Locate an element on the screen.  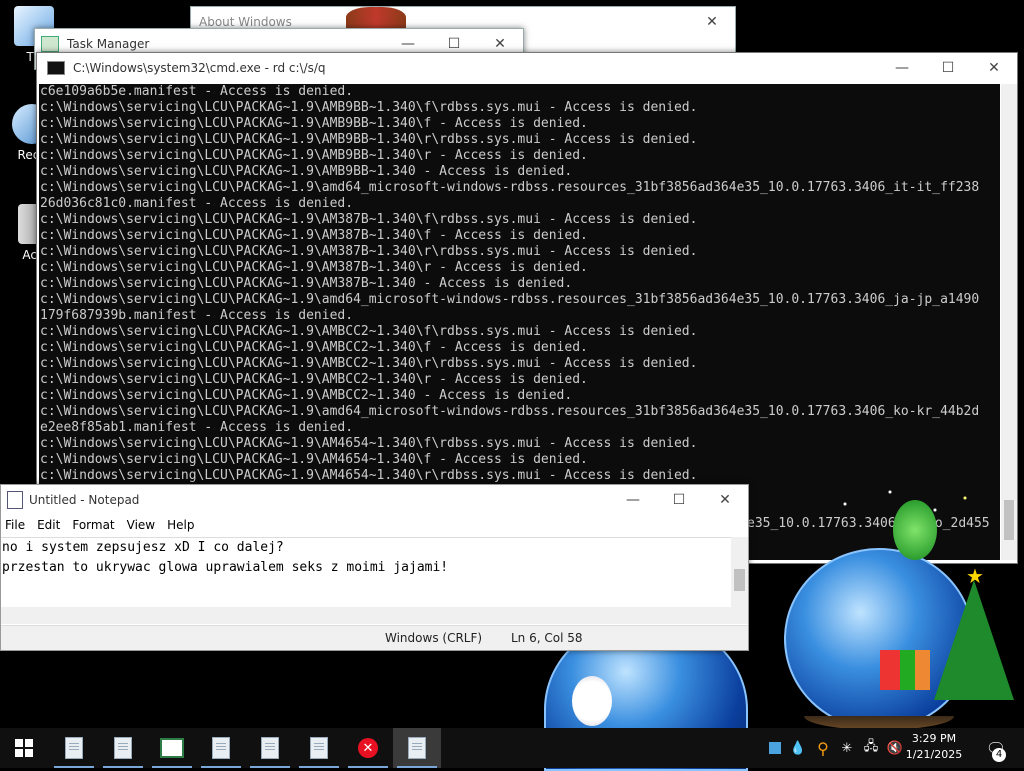
console-line: e2ee8f85ab1.manifest - Access is denied. is located at coordinates (197, 427).